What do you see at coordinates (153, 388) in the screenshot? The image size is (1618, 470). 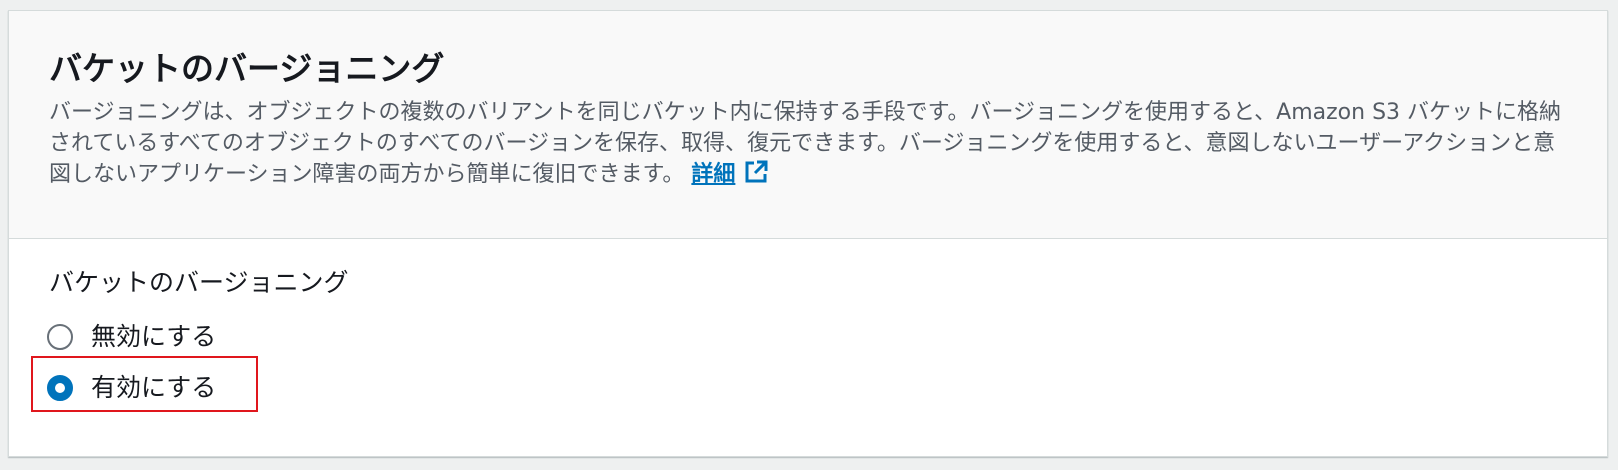 I see `radio-label-enable: 有効にする` at bounding box center [153, 388].